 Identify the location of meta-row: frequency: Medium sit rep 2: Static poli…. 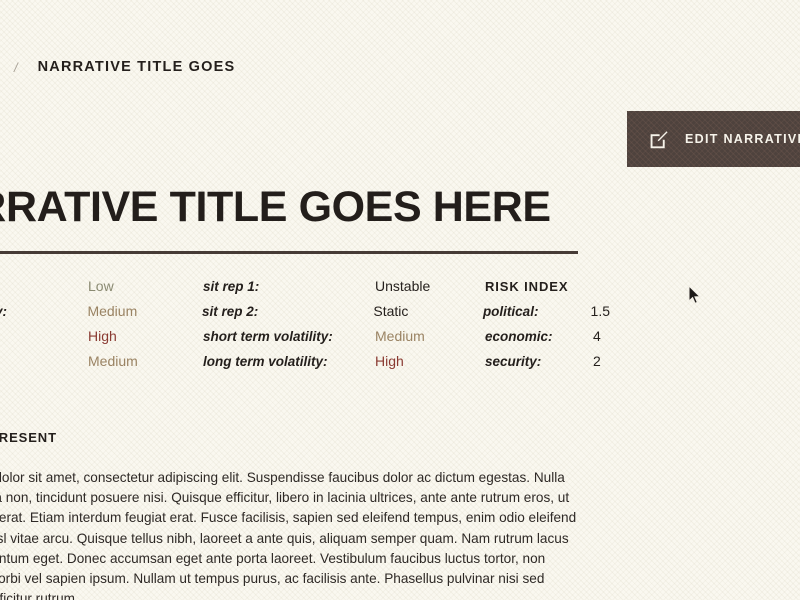
(305, 315).